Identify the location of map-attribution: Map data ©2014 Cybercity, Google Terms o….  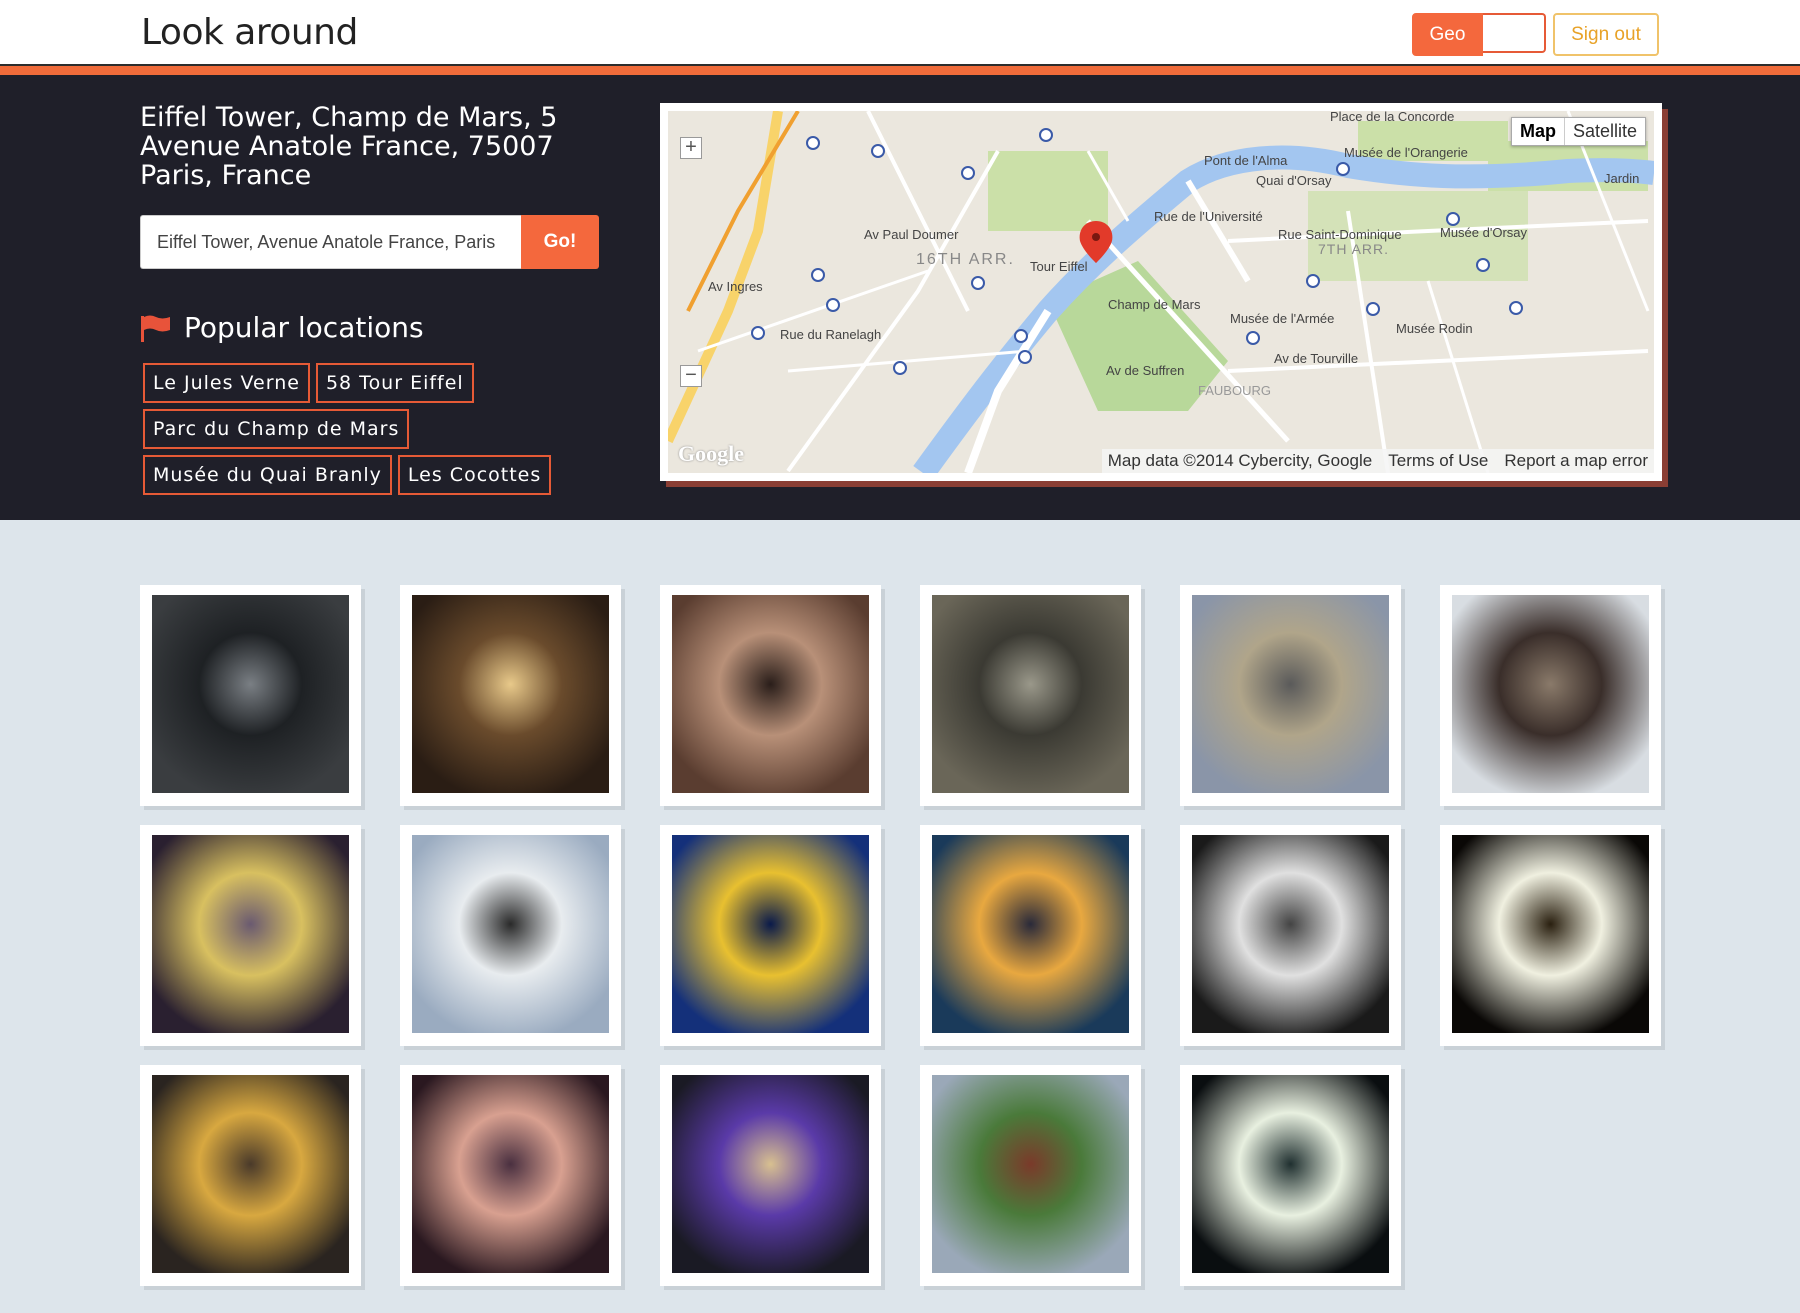
(1377, 461).